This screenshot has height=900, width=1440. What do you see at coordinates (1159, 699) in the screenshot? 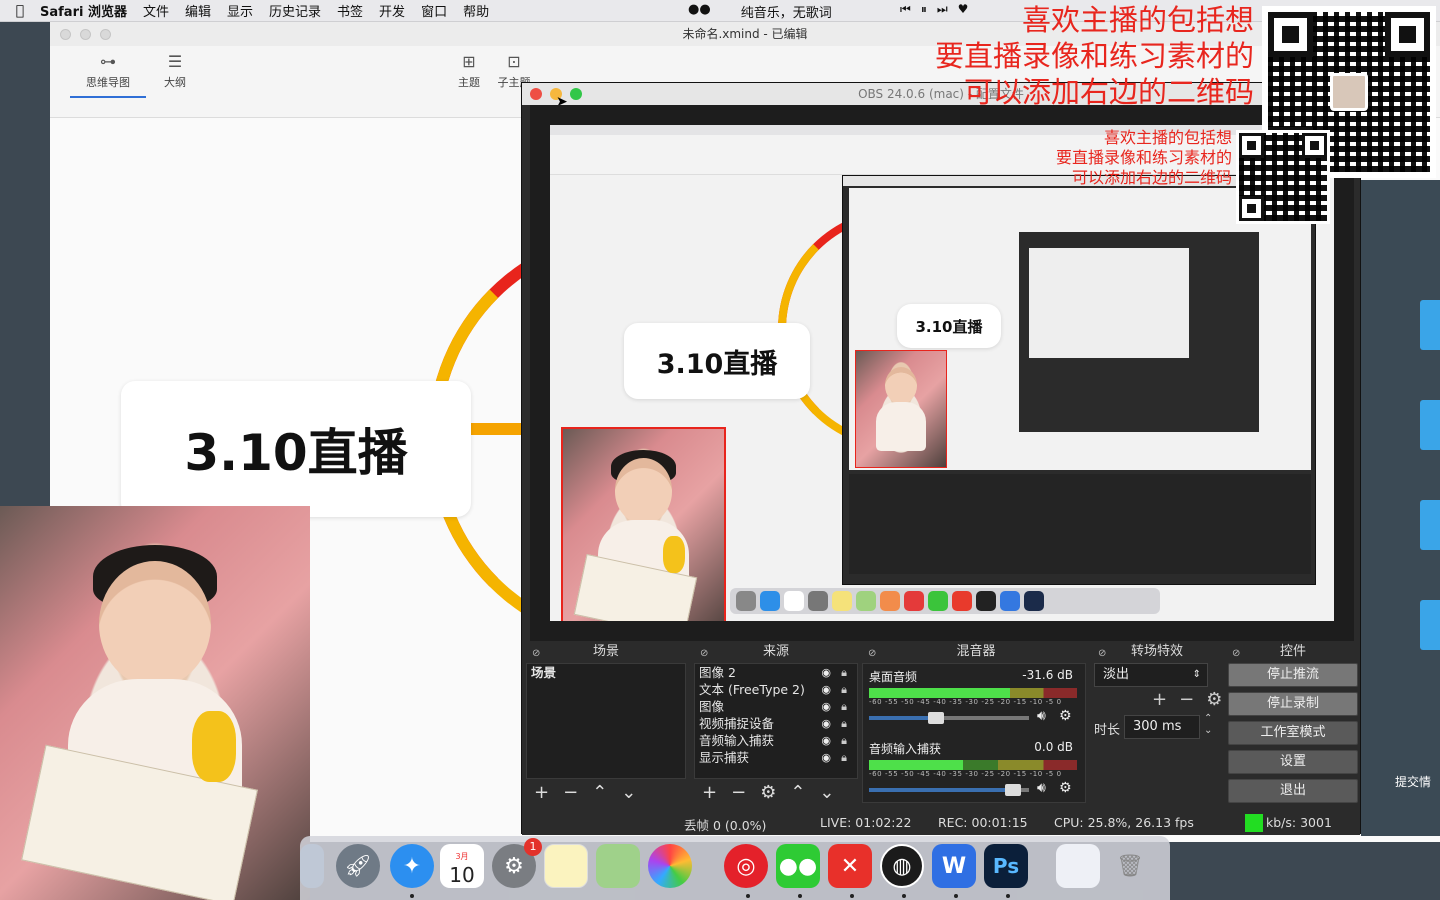
I see `add-transition-button: +` at bounding box center [1159, 699].